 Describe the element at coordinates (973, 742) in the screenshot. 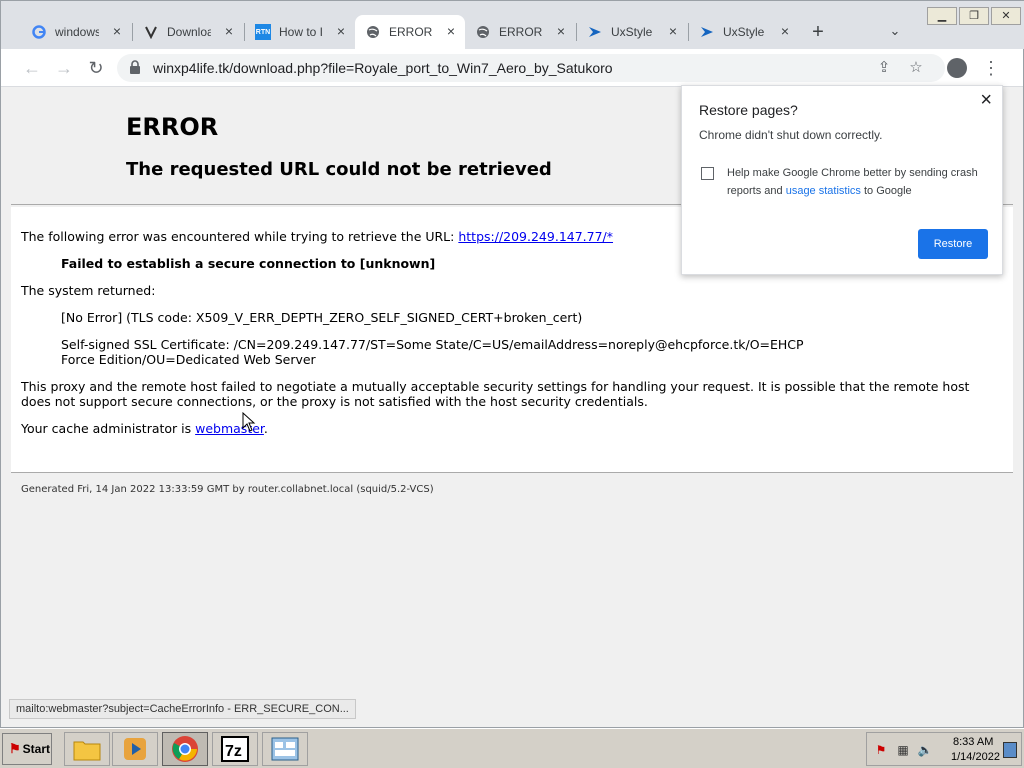

I see `clock-time: 8:33 AM` at that location.